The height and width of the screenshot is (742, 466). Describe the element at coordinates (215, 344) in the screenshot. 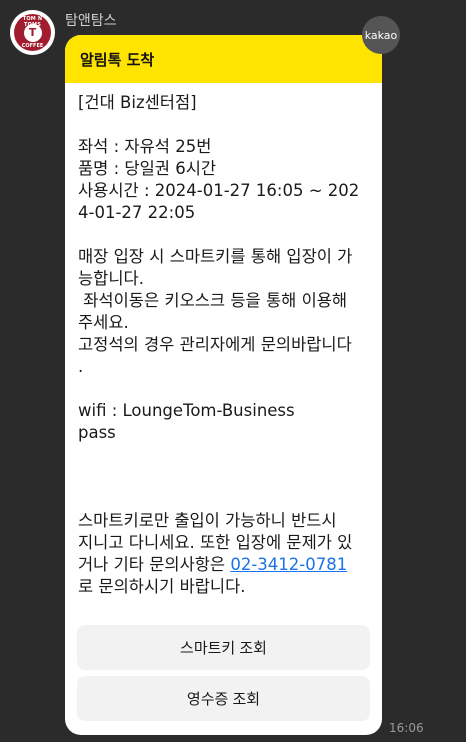

I see `notice-line-5: 고정석의 경우 관리자에게 문의바랍니다` at that location.